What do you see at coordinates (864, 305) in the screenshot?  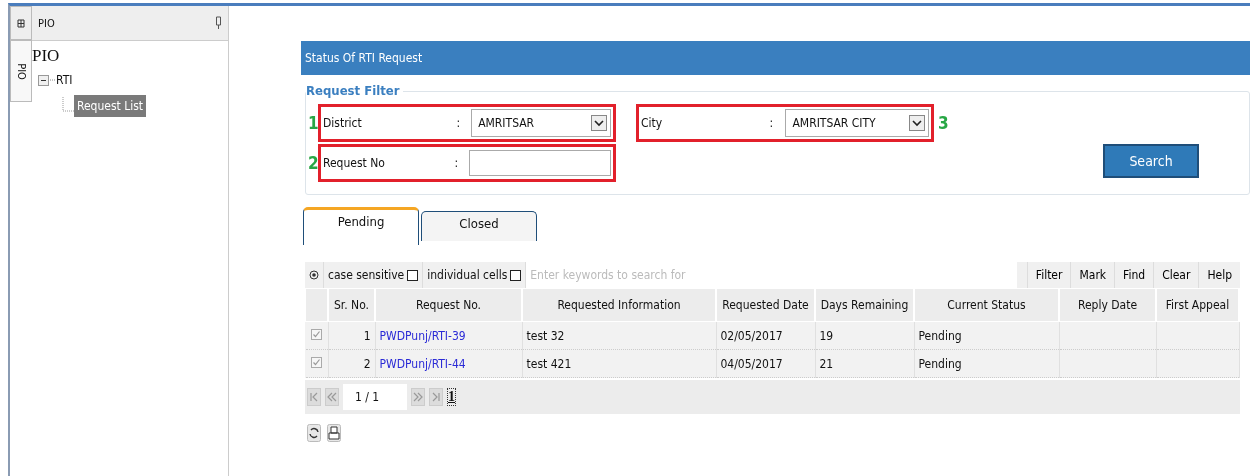 I see `column-header: Days Remaining` at bounding box center [864, 305].